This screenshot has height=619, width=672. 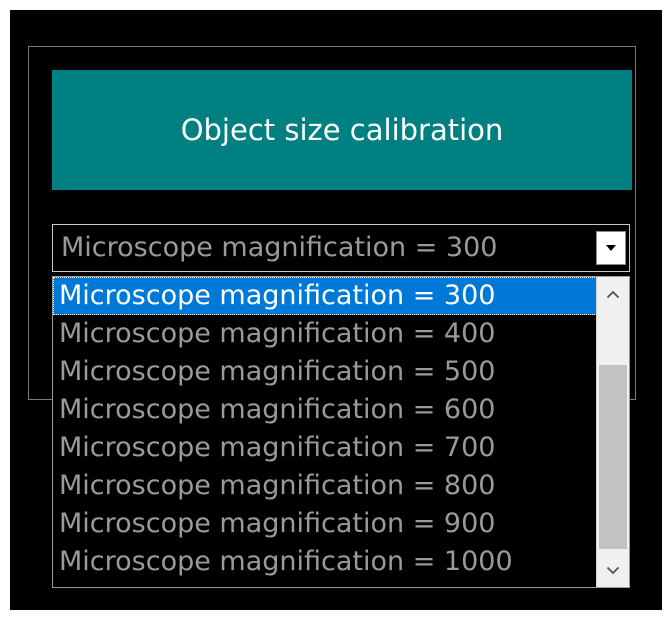 I want to click on dropdown-toggle-button, so click(x=611, y=248).